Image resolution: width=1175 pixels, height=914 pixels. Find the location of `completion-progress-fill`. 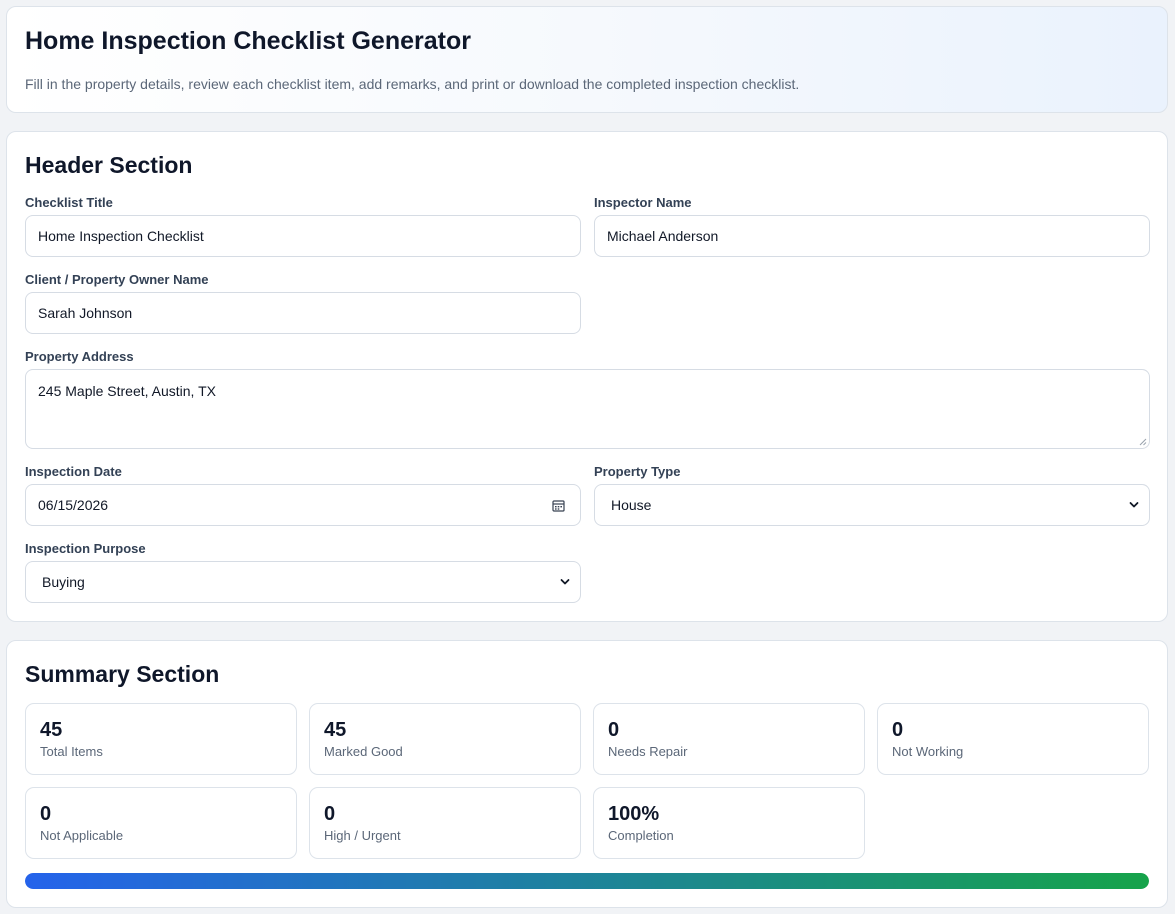

completion-progress-fill is located at coordinates (587, 881).